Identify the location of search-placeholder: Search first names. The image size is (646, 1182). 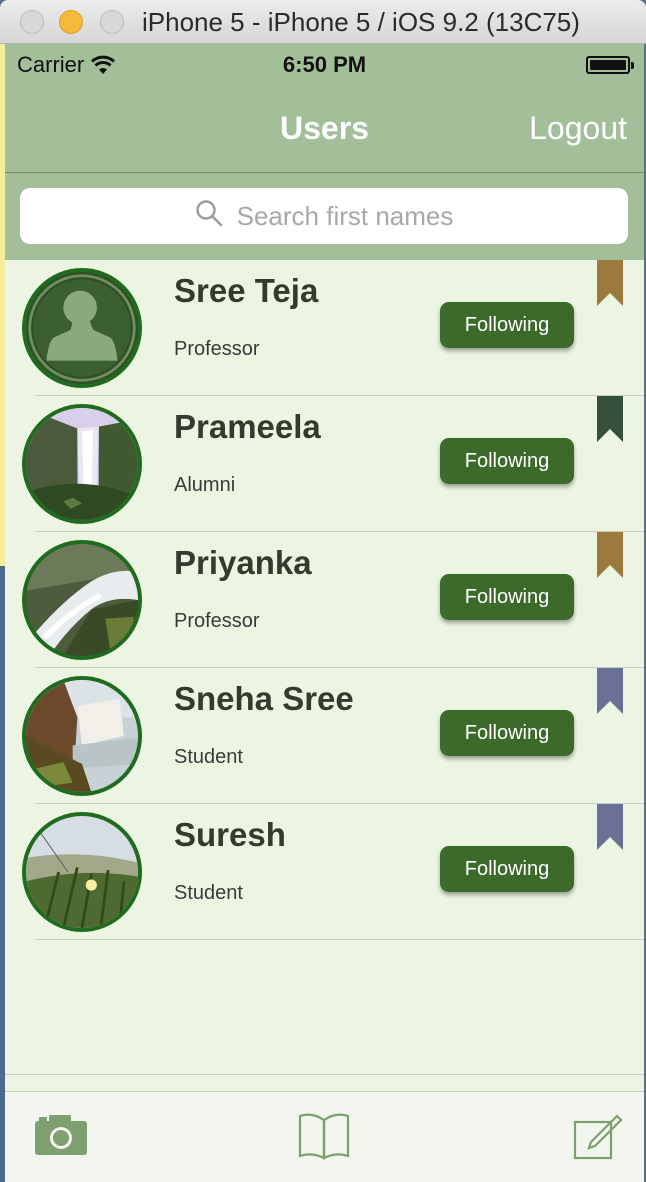
(345, 215).